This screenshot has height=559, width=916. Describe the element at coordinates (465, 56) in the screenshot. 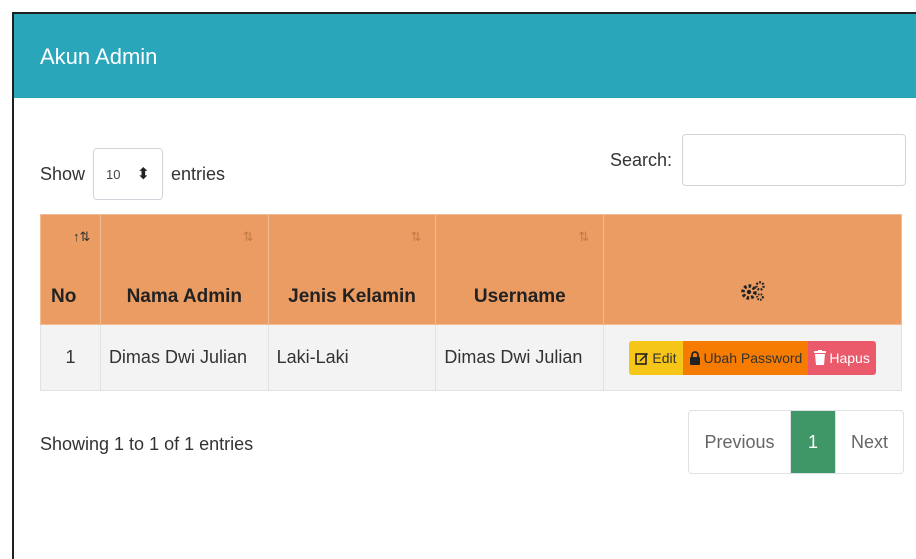

I see `card-header: Akun Admin` at that location.